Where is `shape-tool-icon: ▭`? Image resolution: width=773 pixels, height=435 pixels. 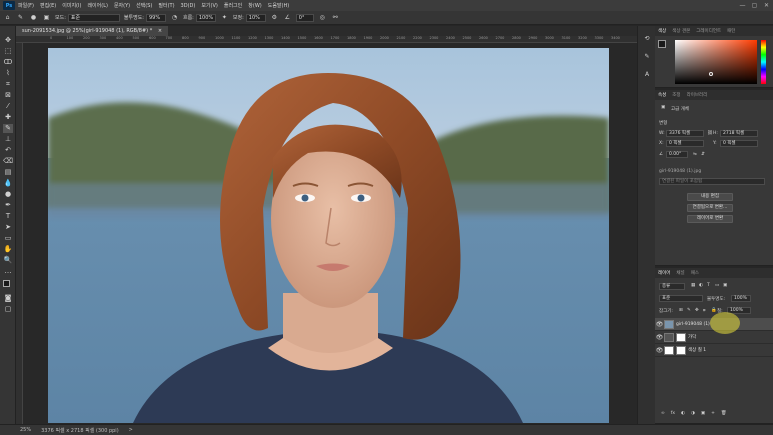
shape-tool-icon: ▭ is located at coordinates (8, 238).